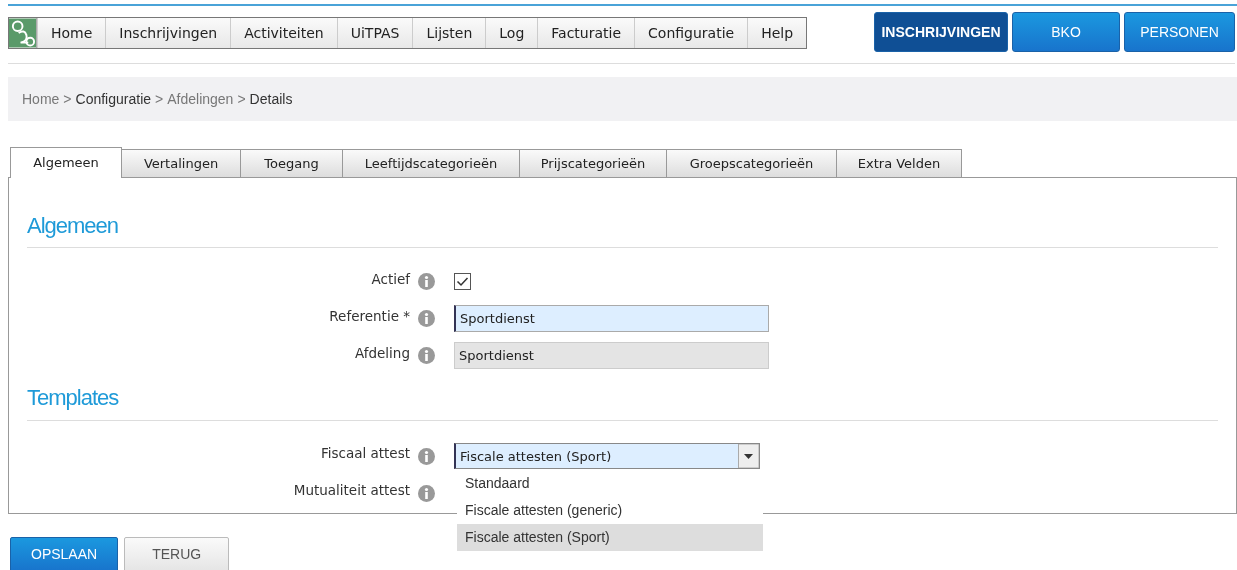 This screenshot has width=1237, height=570. Describe the element at coordinates (177, 553) in the screenshot. I see `back-button: TERUG` at that location.